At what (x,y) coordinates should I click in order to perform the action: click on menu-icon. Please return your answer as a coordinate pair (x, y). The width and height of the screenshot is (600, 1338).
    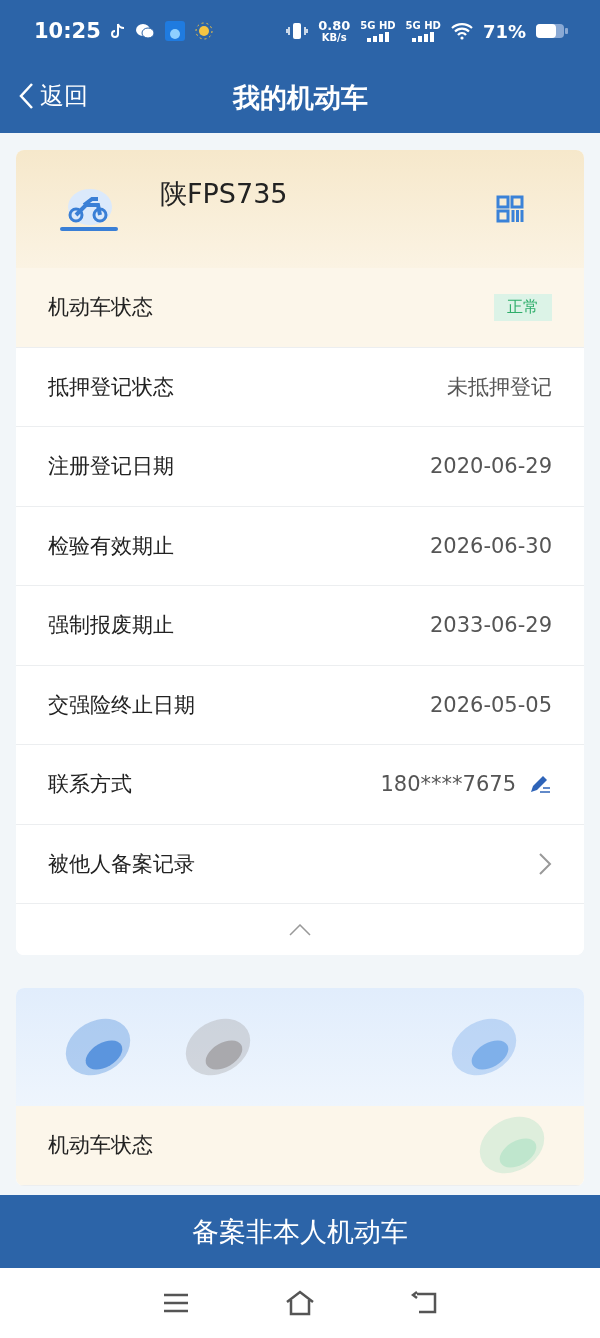
    Looking at the image, I should click on (176, 1303).